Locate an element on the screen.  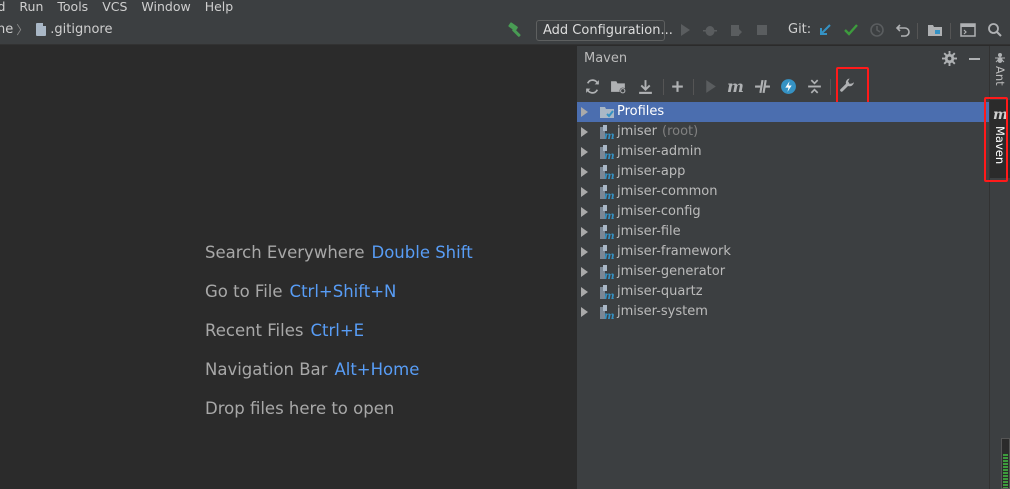
skip-tests-icon is located at coordinates (788, 86).